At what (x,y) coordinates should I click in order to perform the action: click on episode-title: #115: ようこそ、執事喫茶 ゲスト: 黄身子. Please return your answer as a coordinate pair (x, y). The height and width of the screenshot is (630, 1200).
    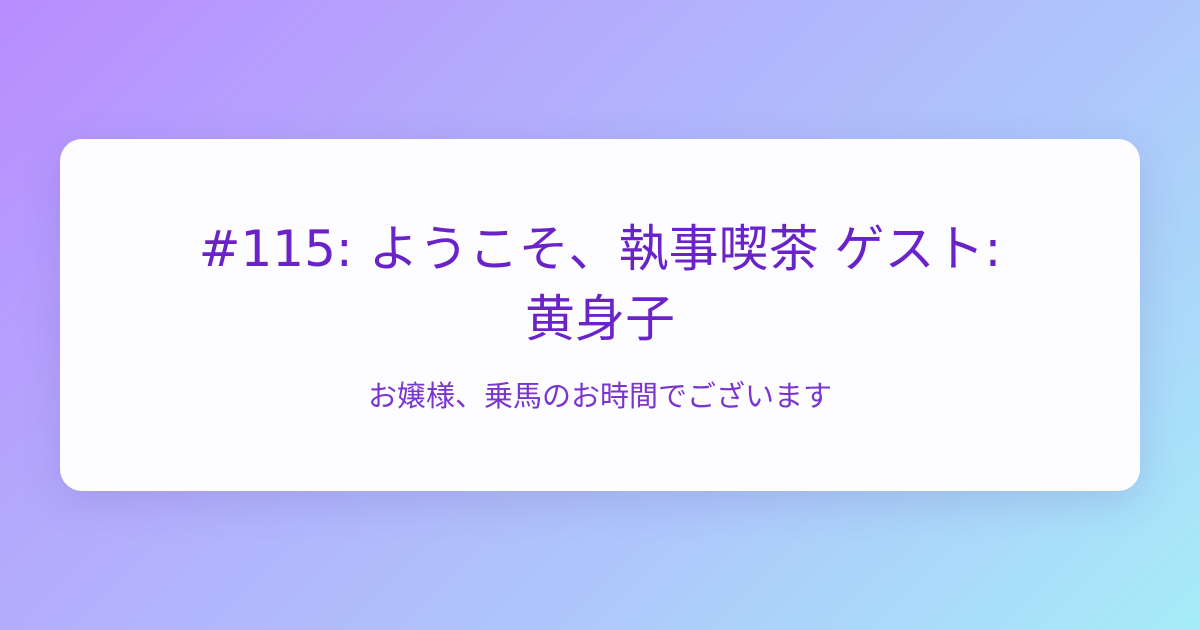
    Looking at the image, I should click on (600, 284).